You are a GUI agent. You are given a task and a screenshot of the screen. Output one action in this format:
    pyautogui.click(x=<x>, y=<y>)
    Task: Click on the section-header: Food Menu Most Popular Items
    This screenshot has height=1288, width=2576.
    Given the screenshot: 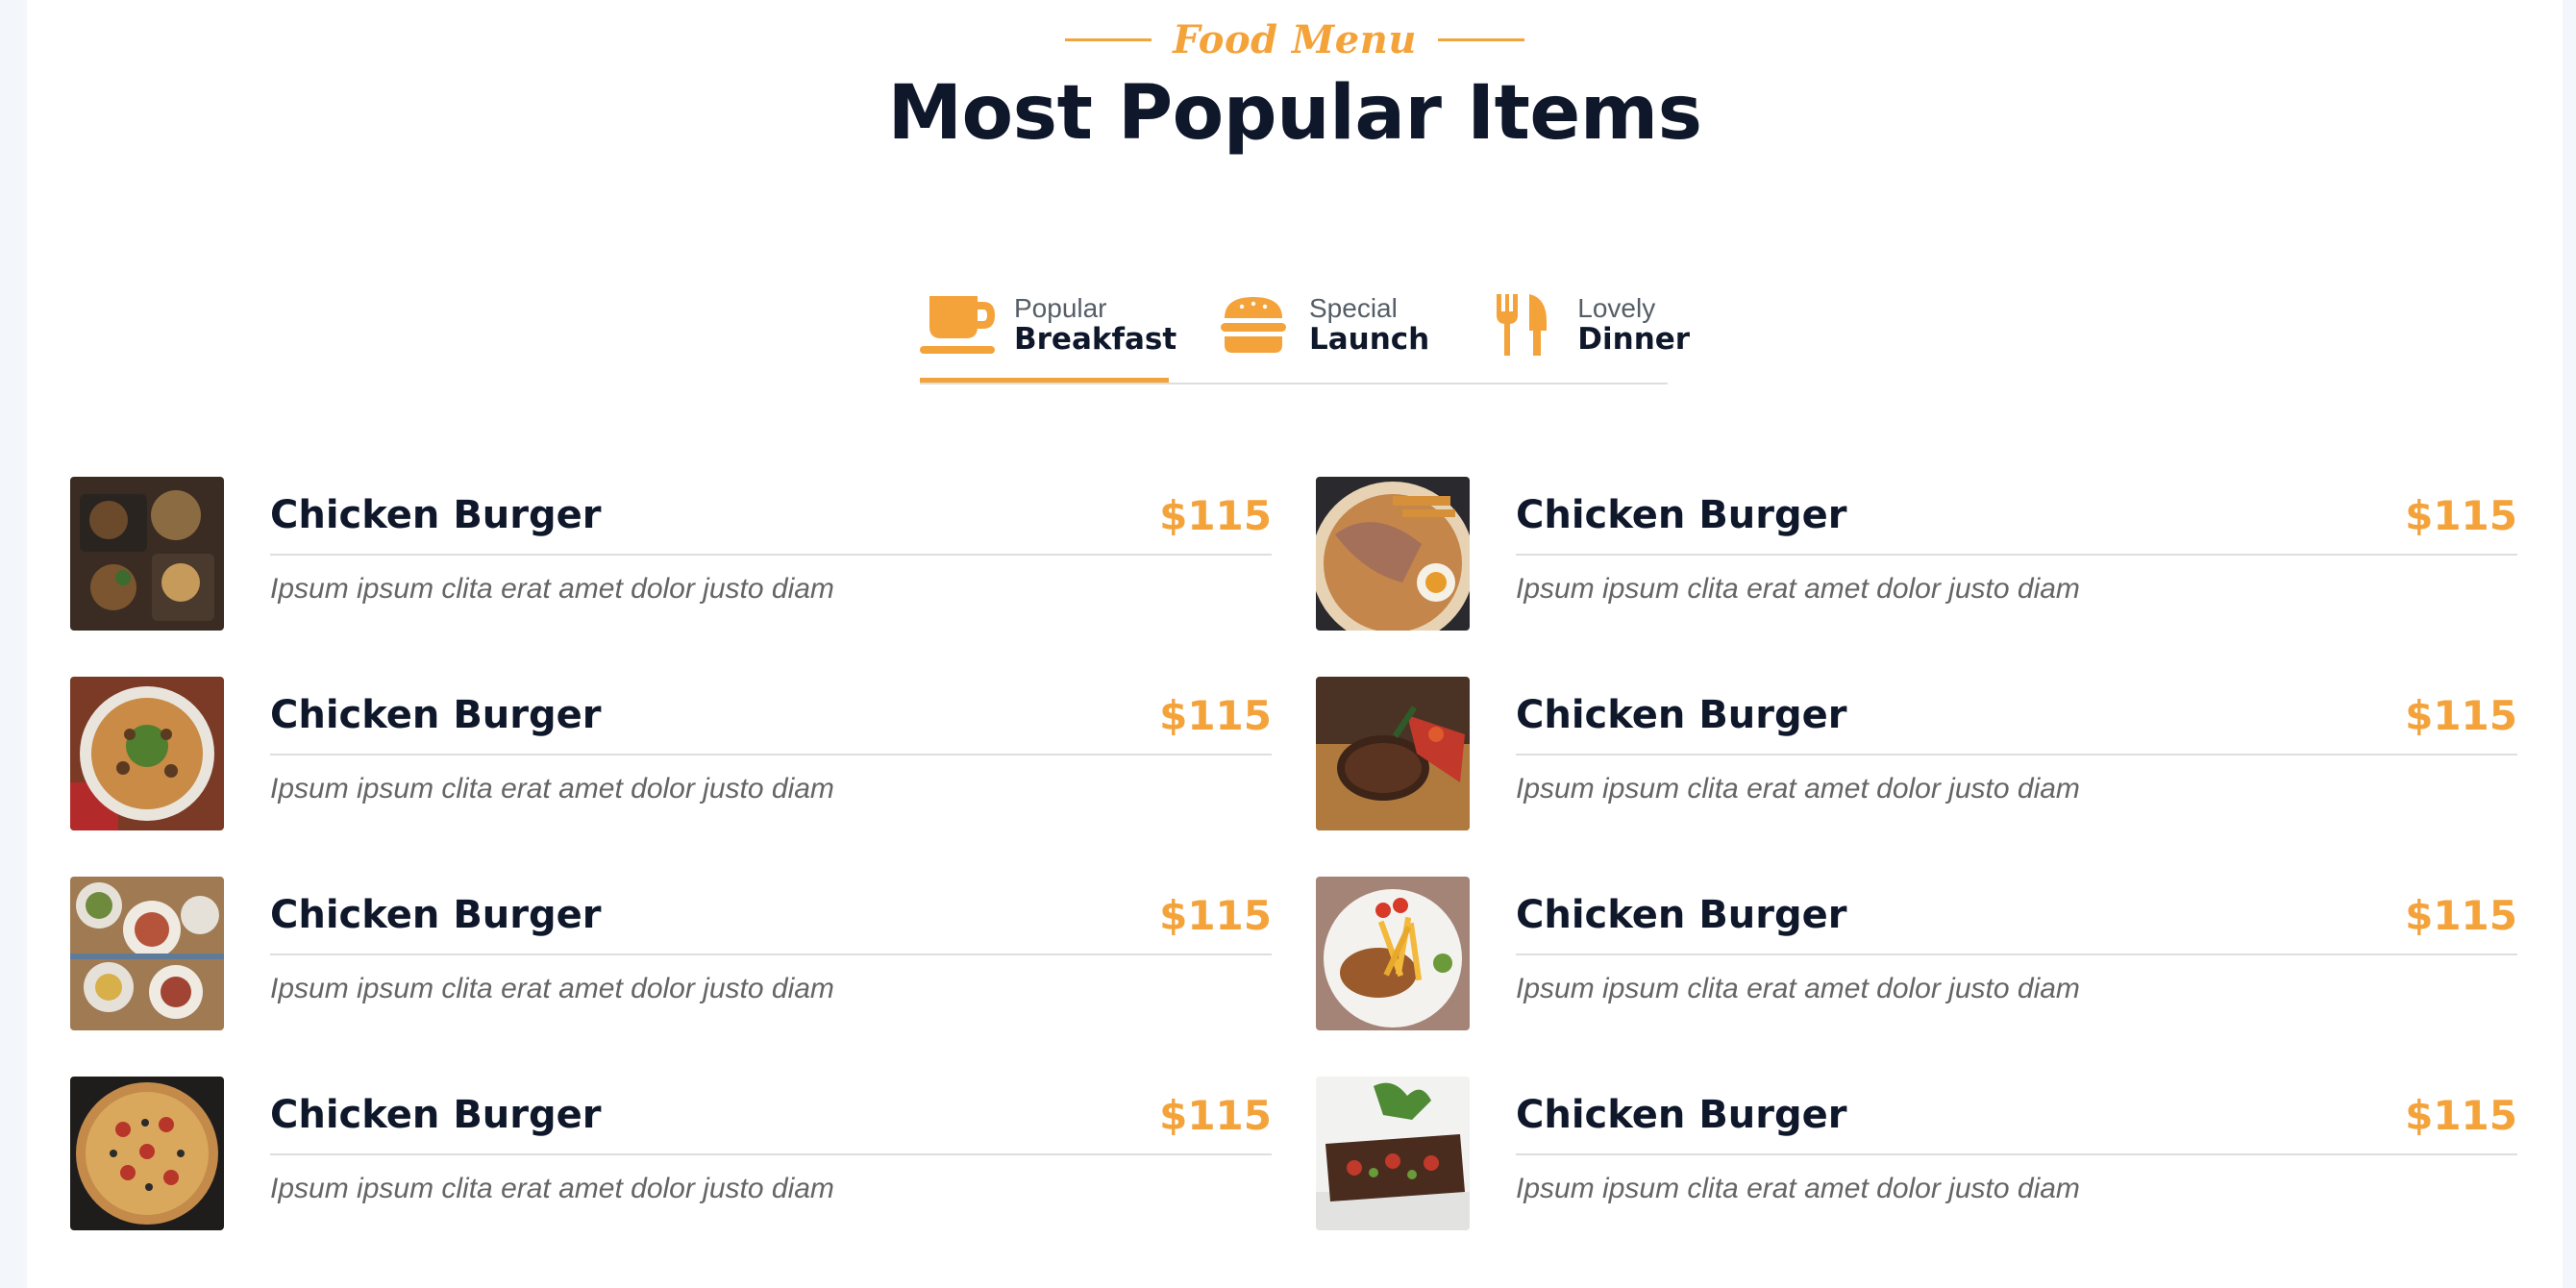 What is the action you would take?
    pyautogui.click(x=1295, y=87)
    